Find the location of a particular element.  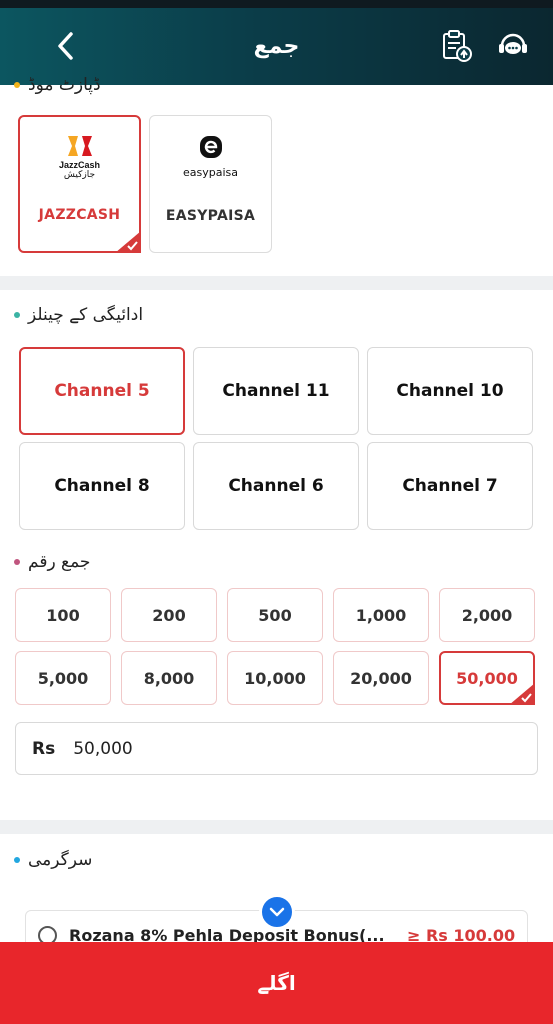

deposit-mode-title: ڈپازٹ موڈ is located at coordinates (57, 85).